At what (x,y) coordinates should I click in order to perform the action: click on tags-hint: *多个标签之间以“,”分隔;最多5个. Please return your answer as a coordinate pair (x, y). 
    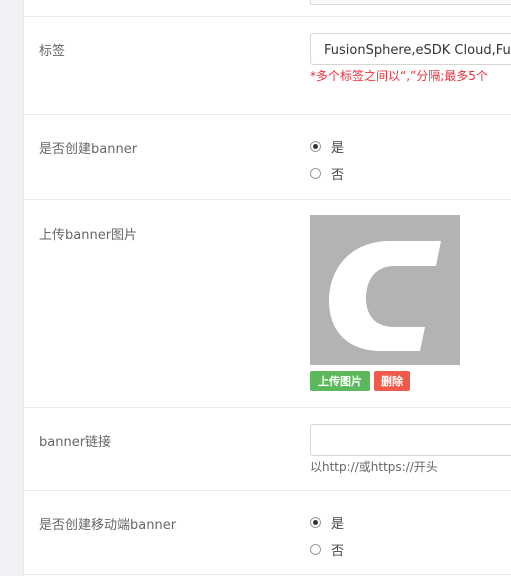
    Looking at the image, I should click on (399, 76).